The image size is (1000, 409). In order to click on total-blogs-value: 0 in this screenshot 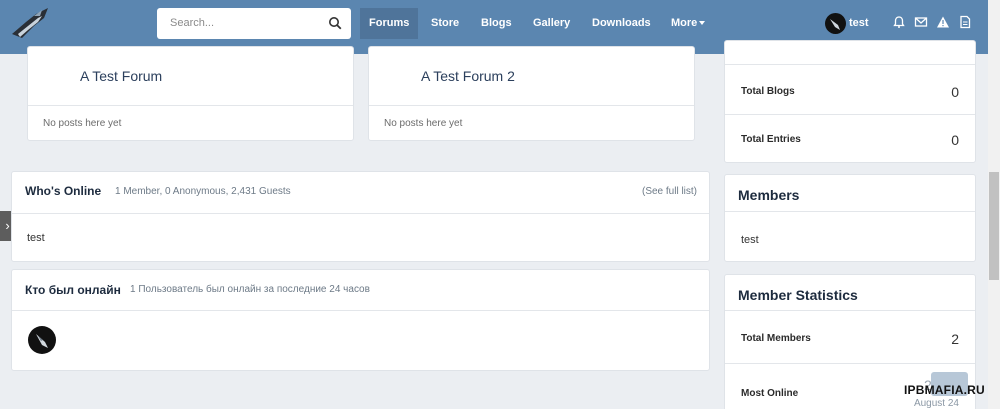, I will do `click(955, 92)`.